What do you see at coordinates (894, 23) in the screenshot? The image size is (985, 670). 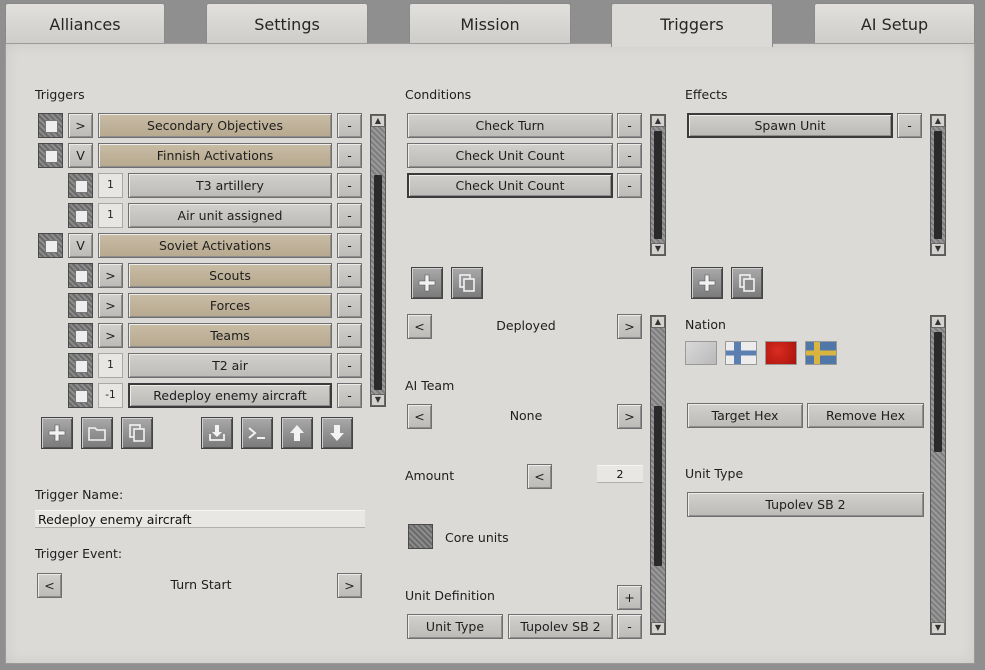 I see `tab-ai-setup: AI Setup` at bounding box center [894, 23].